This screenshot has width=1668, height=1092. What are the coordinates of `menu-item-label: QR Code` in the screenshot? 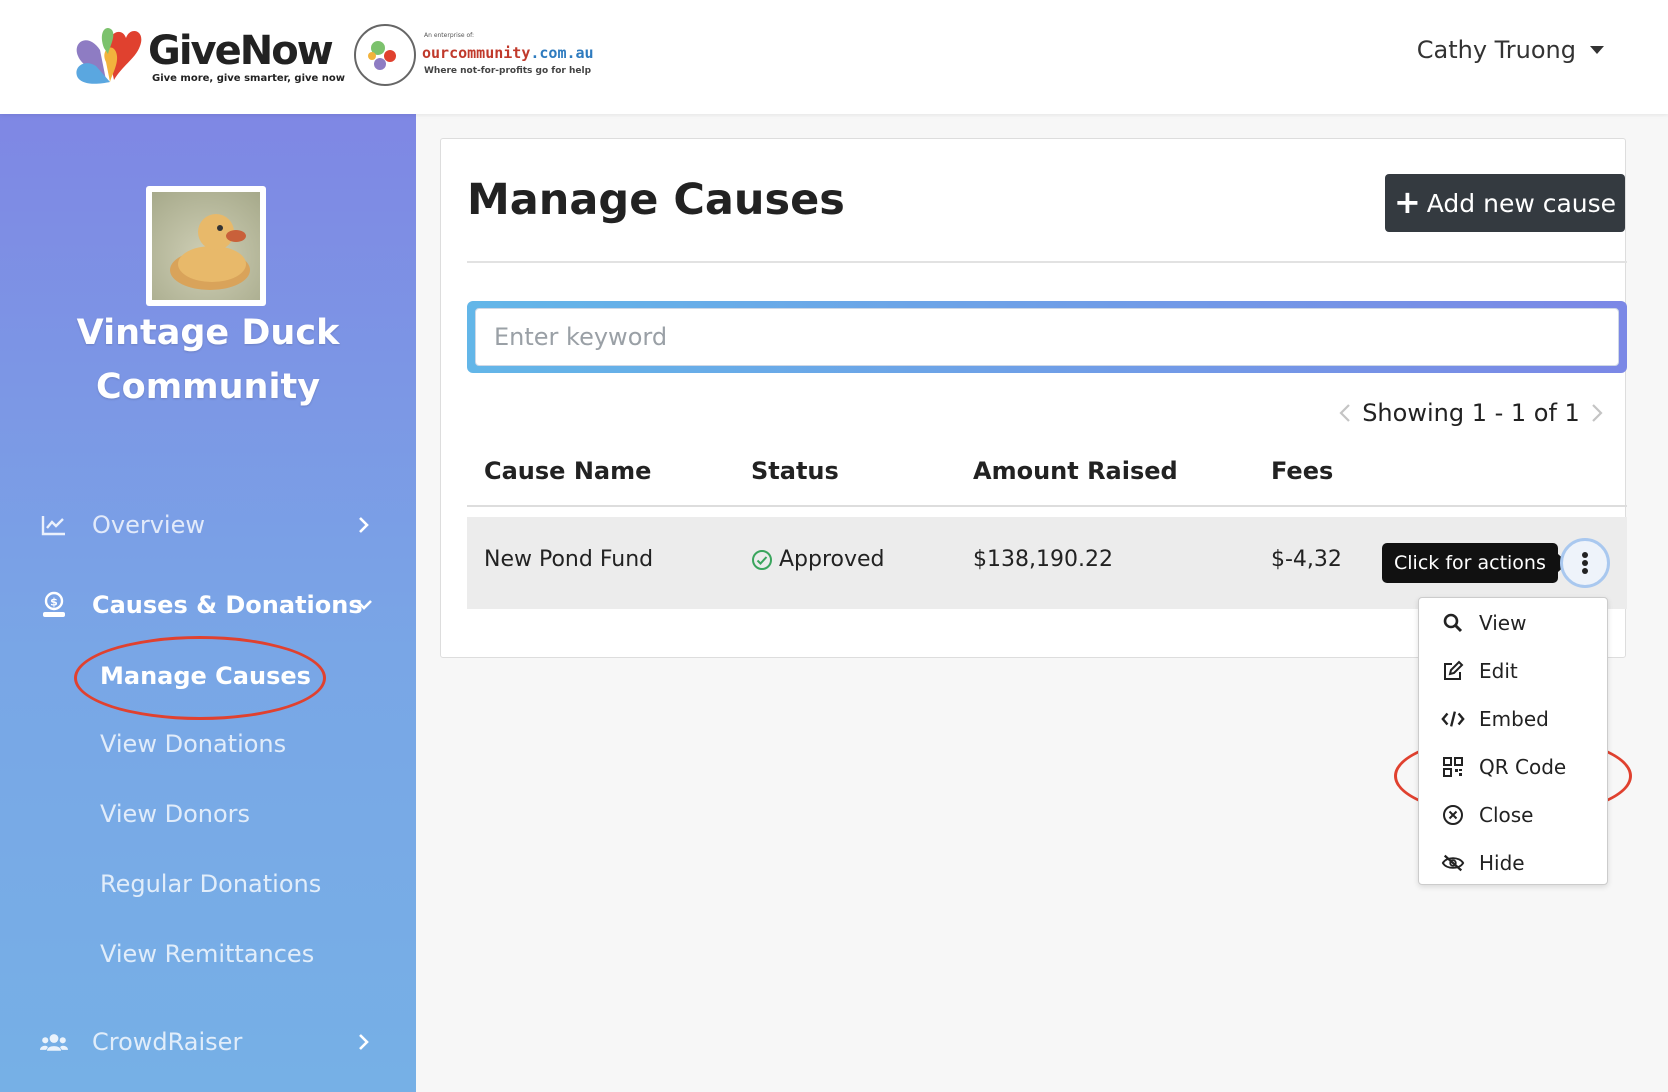 It's located at (1523, 767).